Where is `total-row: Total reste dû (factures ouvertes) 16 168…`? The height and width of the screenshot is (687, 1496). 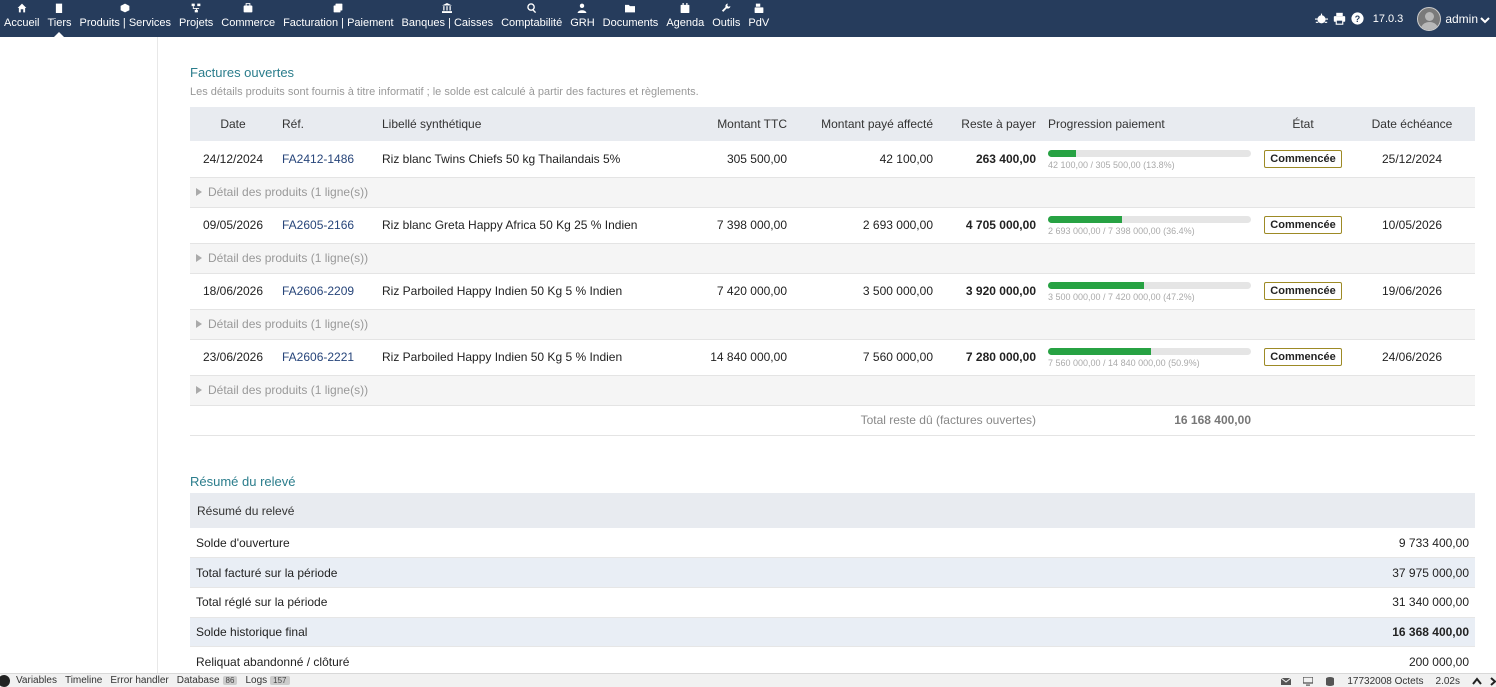 total-row: Total reste dû (factures ouvertes) 16 168… is located at coordinates (832, 420).